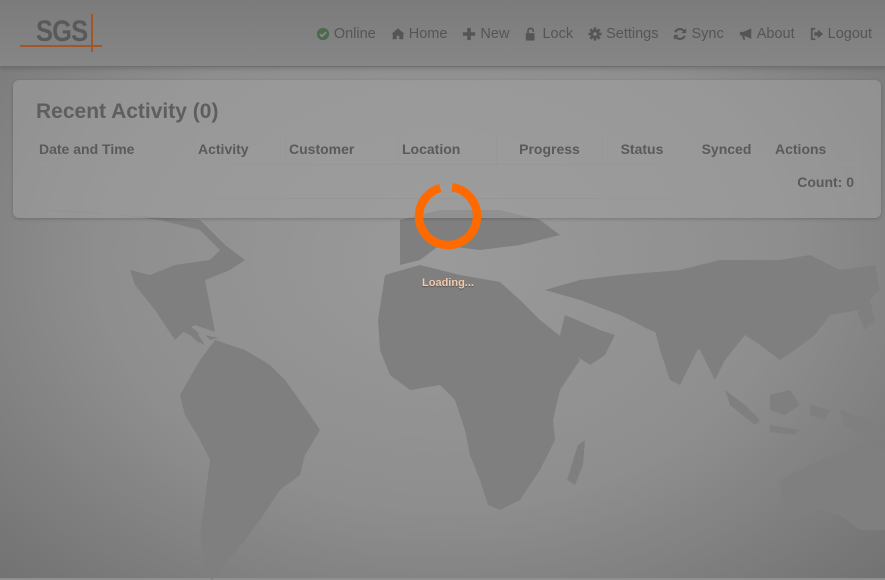  I want to click on nav-item-settings: Settings, so click(623, 34).